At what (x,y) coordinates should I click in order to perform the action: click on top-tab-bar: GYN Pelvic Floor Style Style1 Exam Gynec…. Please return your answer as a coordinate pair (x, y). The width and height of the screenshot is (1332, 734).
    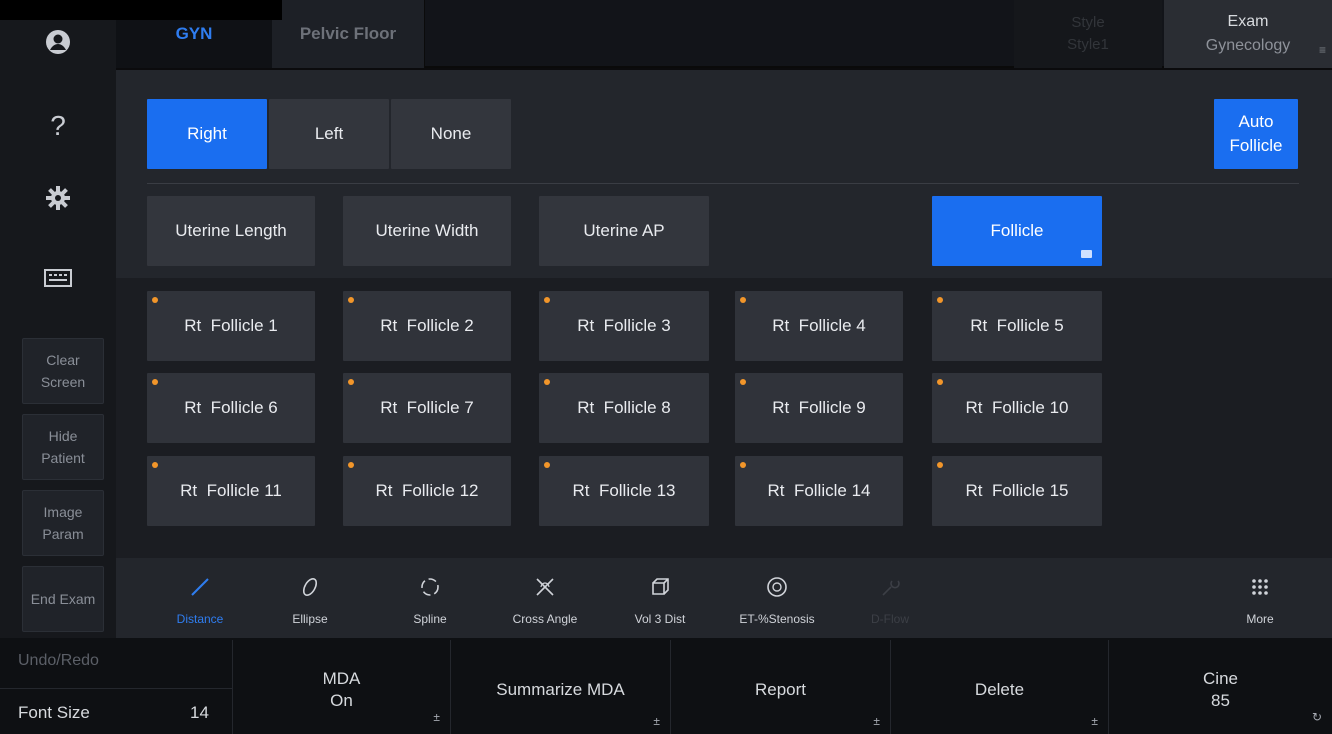
    Looking at the image, I should click on (724, 34).